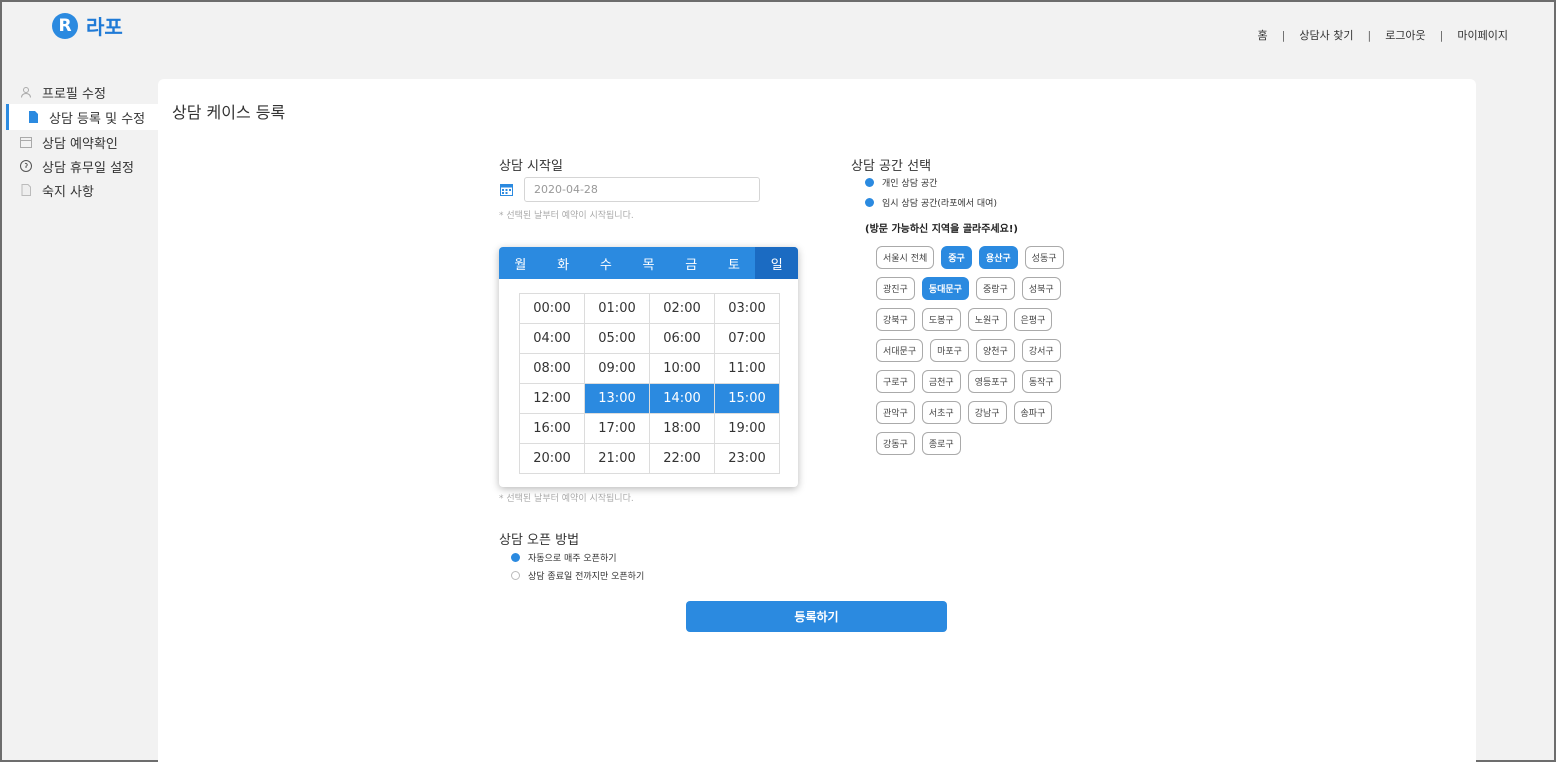  Describe the element at coordinates (939, 204) in the screenshot. I see `radio-label: 임시 상담 공간(라포에서 대여)` at that location.